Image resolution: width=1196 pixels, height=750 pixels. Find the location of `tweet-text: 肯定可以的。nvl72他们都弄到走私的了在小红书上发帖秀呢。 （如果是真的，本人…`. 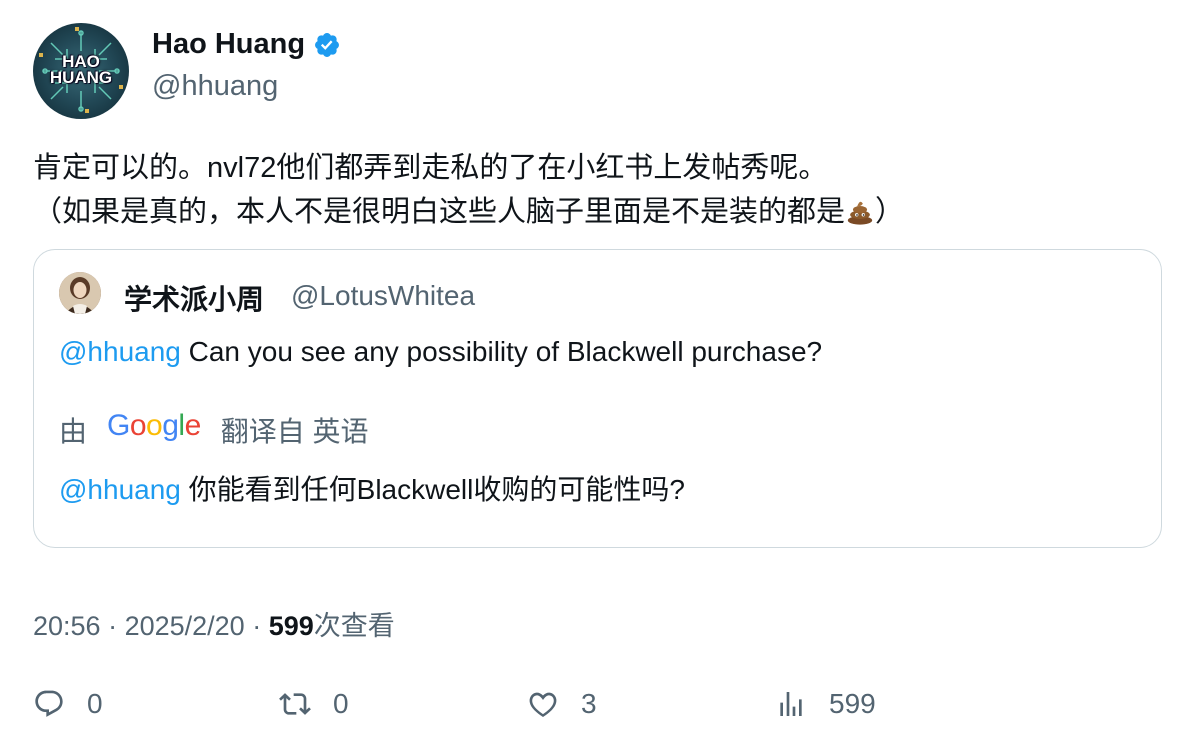

tweet-text: 肯定可以的。nvl72他们都弄到走私的了在小红书上发帖秀呢。 （如果是真的，本人… is located at coordinates (468, 190).